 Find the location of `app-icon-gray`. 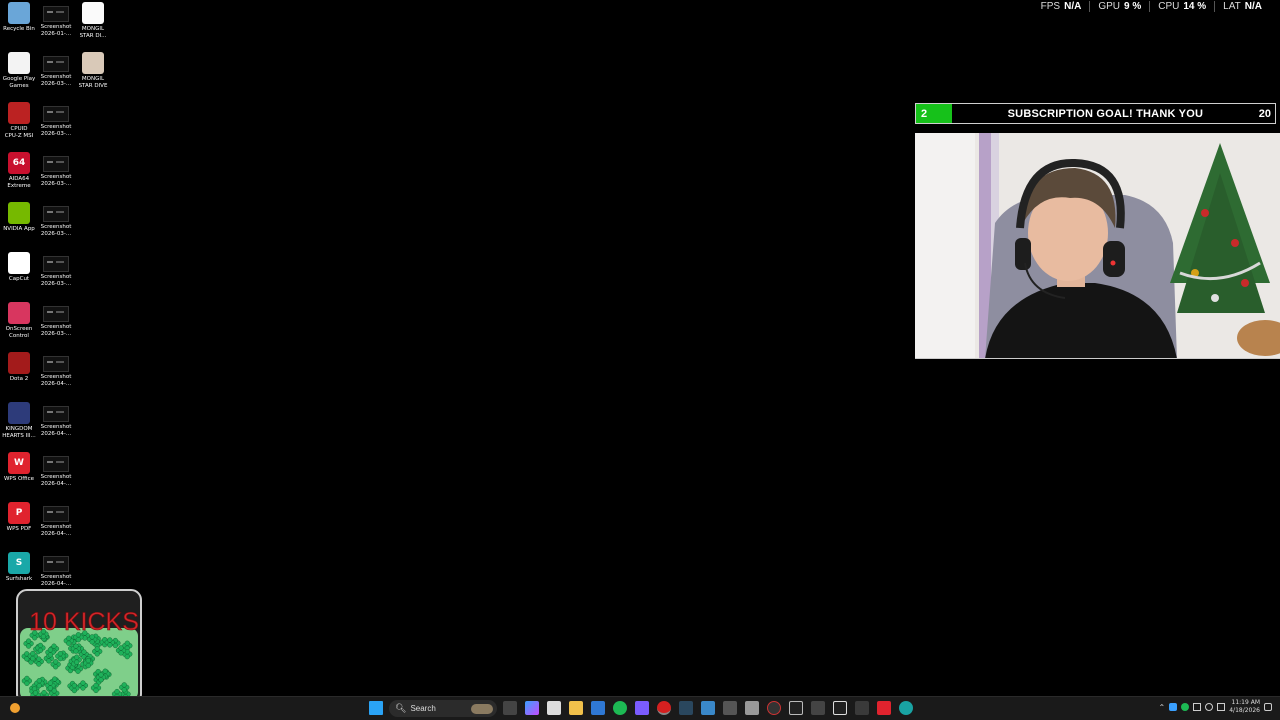

app-icon-gray is located at coordinates (730, 708).